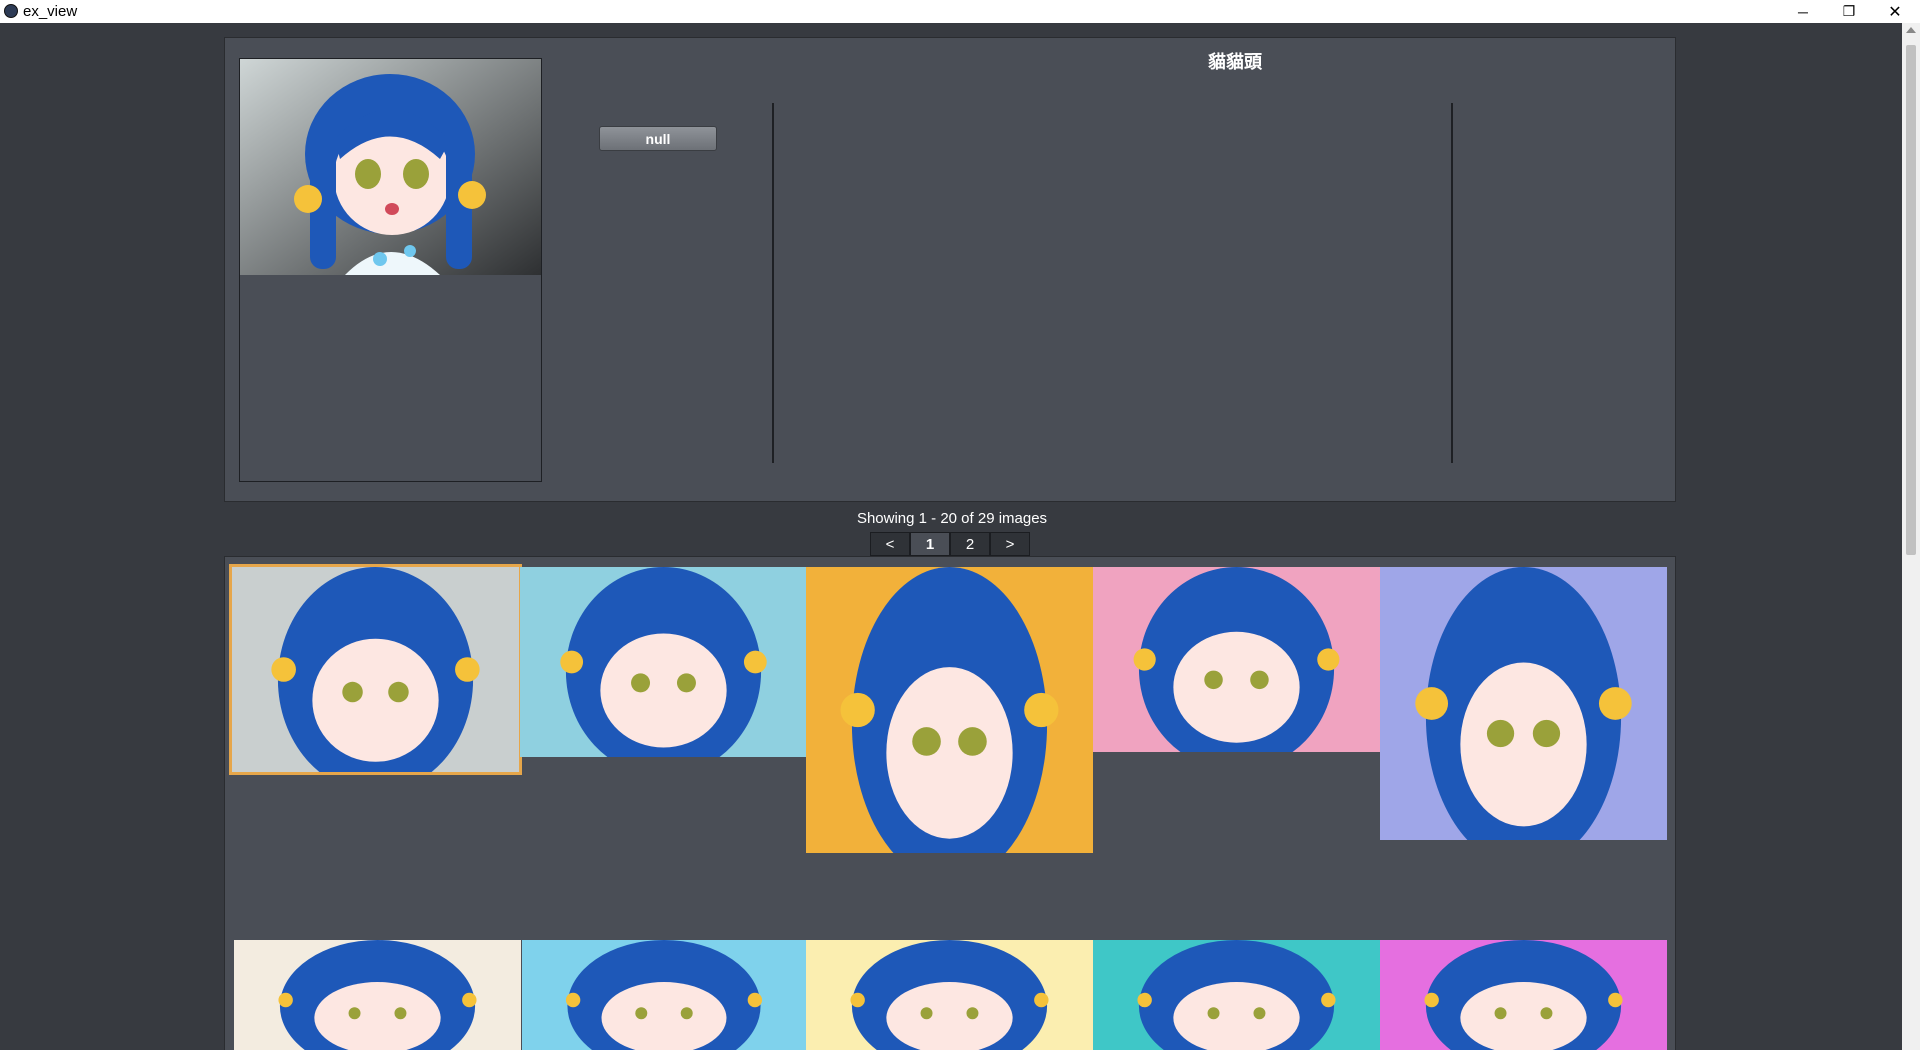 This screenshot has height=1050, width=1920. I want to click on cover-frame, so click(390, 270).